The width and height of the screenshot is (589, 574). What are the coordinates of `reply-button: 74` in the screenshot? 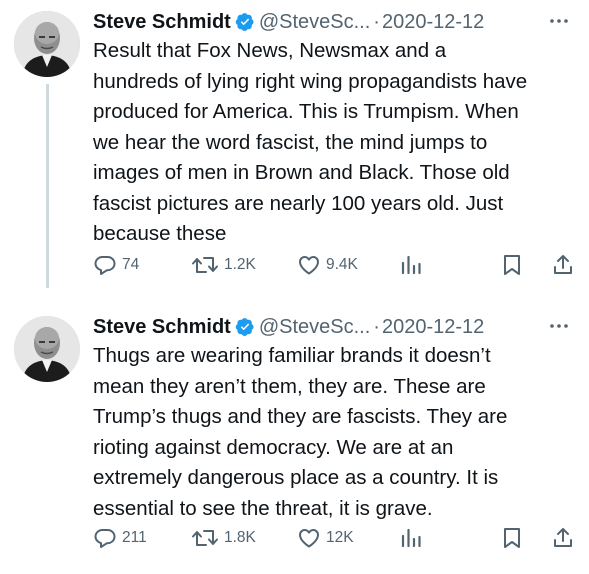 It's located at (116, 265).